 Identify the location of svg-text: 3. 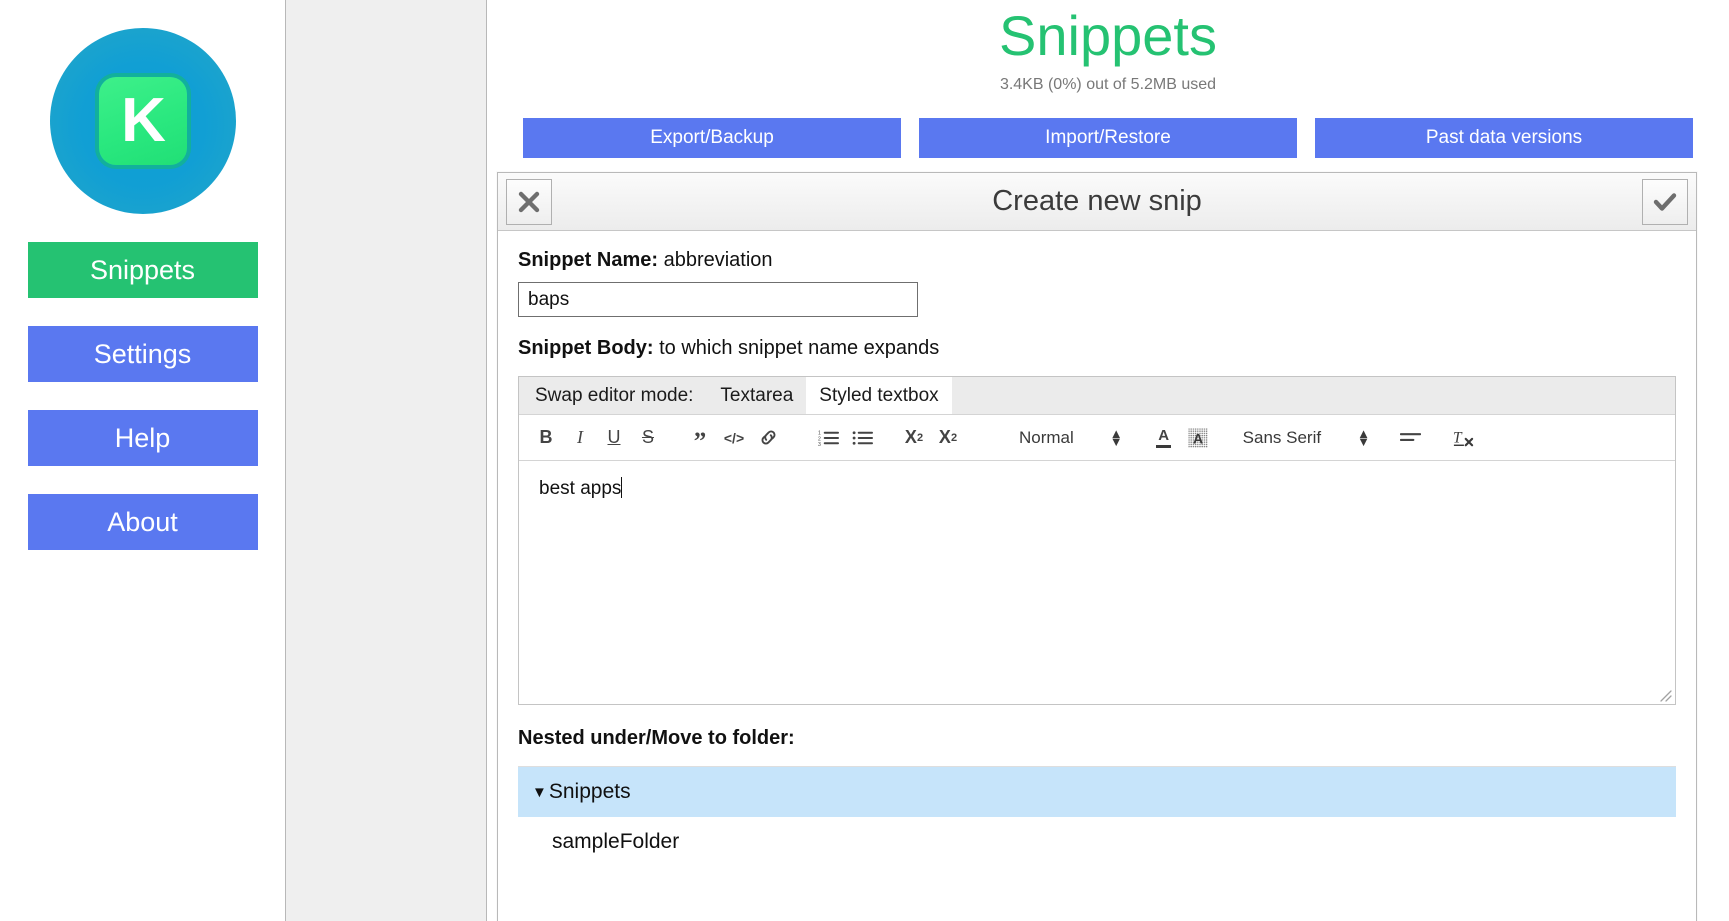
(819, 444).